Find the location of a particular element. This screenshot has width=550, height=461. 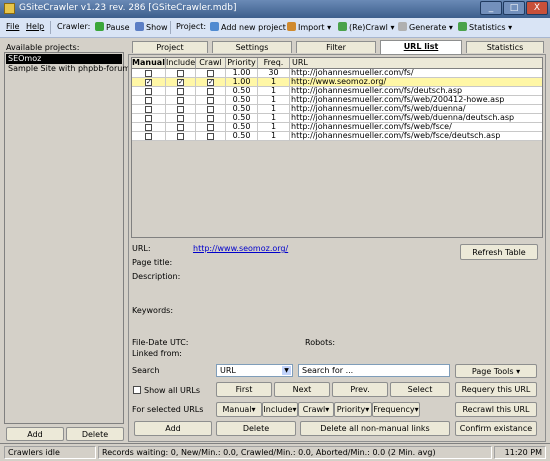

priority-dropdown-label: Priority is located at coordinates (351, 409).